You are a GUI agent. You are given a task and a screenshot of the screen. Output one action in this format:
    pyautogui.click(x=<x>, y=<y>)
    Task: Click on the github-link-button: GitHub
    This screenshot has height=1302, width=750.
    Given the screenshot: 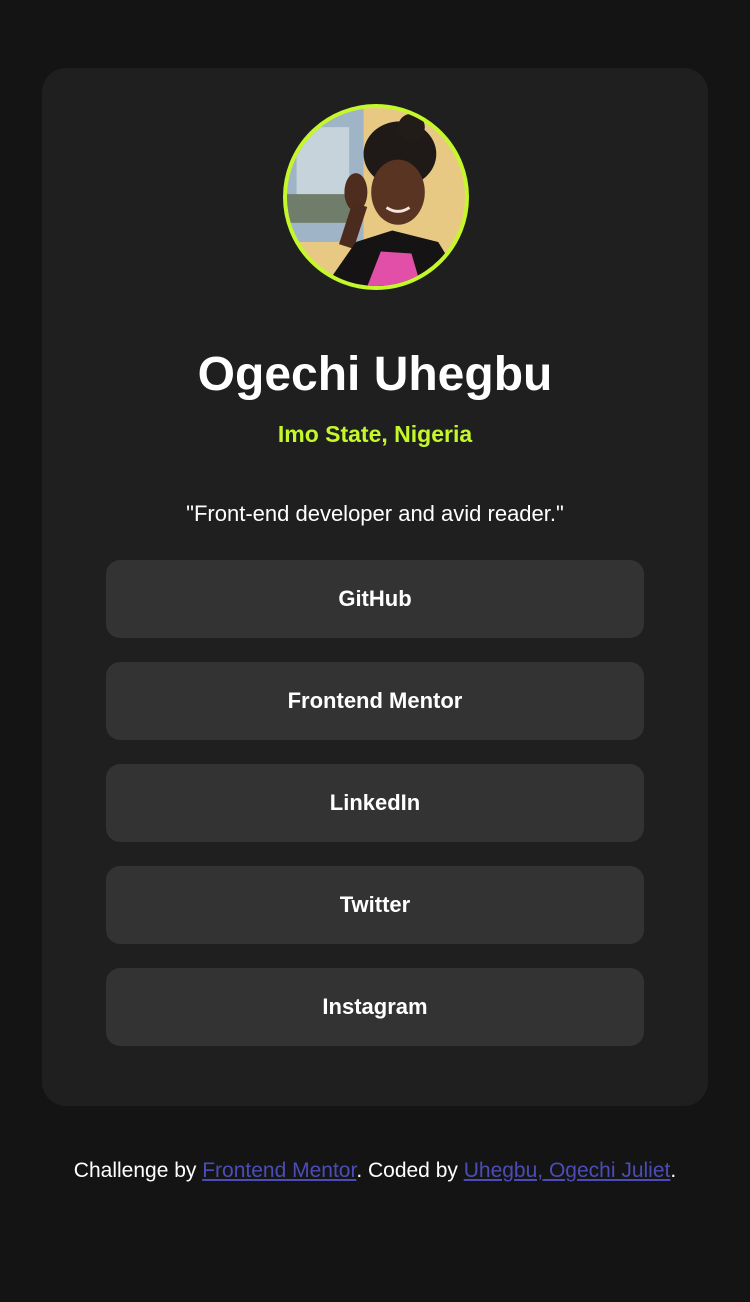 What is the action you would take?
    pyautogui.click(x=375, y=599)
    